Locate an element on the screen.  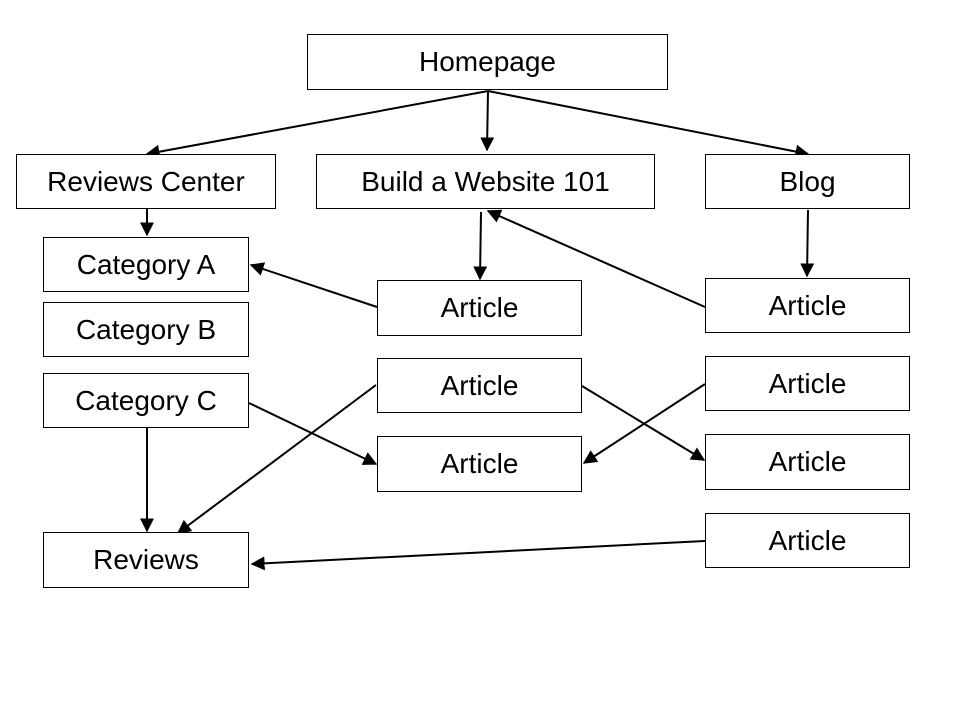
node-label: Reviews is located at coordinates (146, 559).